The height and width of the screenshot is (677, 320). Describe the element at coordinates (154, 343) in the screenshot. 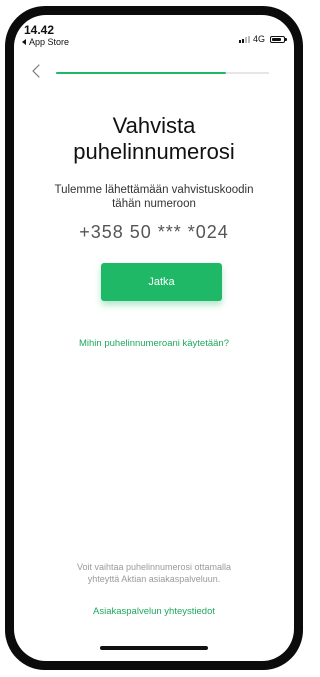

I see `why-phone-number-link: Mihin puhelinnumeroani käytetään?` at that location.